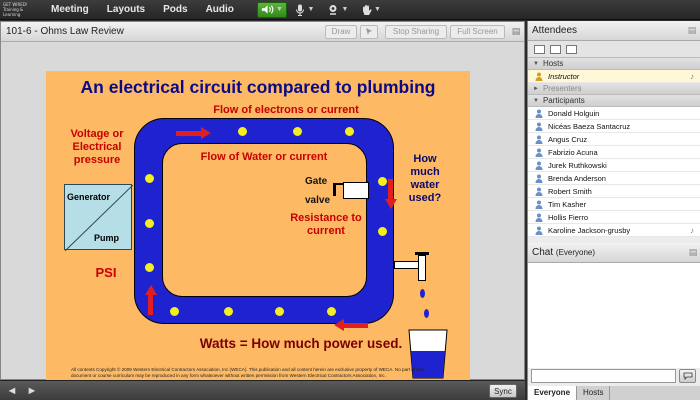  What do you see at coordinates (614, 113) in the screenshot?
I see `attendee-row: Donald Holguin` at bounding box center [614, 113].